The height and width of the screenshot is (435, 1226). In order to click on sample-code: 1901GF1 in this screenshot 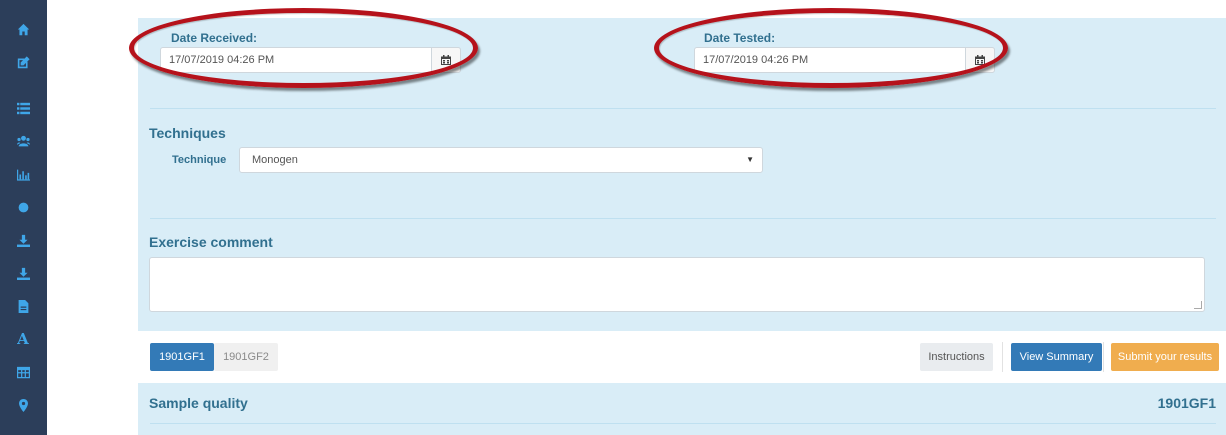, I will do `click(1186, 403)`.